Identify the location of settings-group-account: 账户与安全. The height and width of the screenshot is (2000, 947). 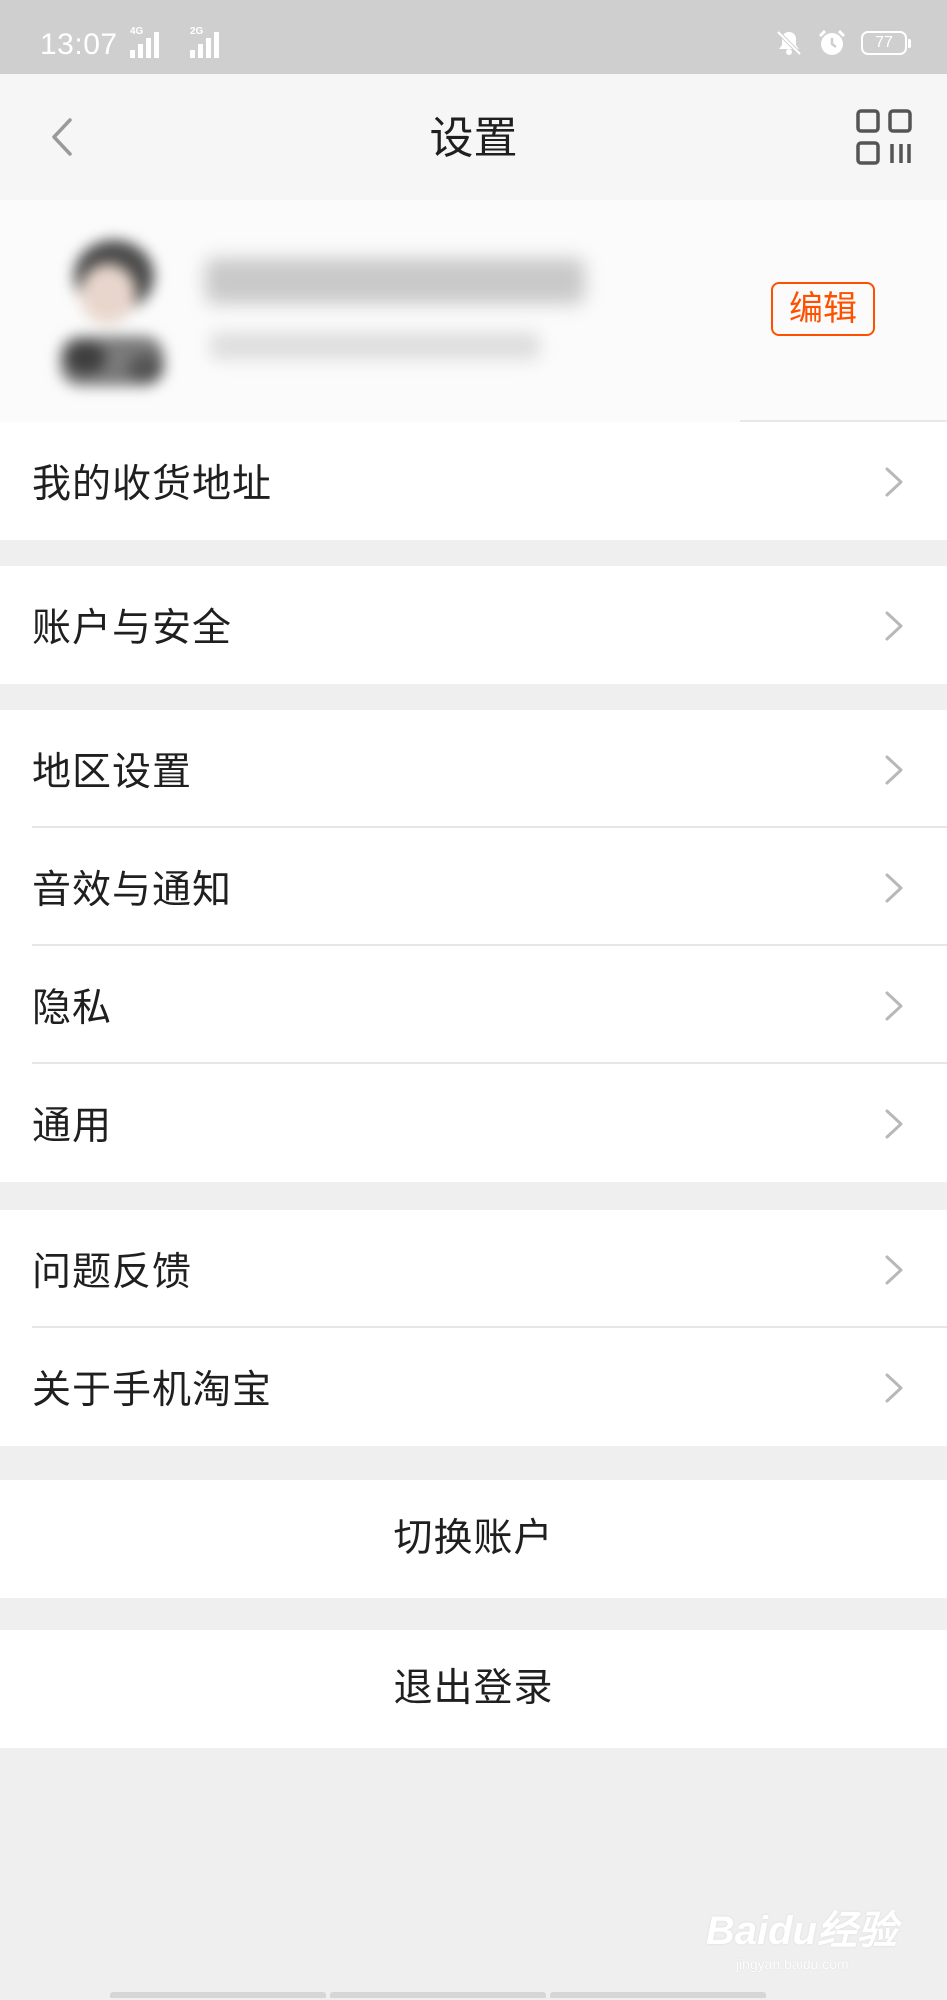
(473, 625).